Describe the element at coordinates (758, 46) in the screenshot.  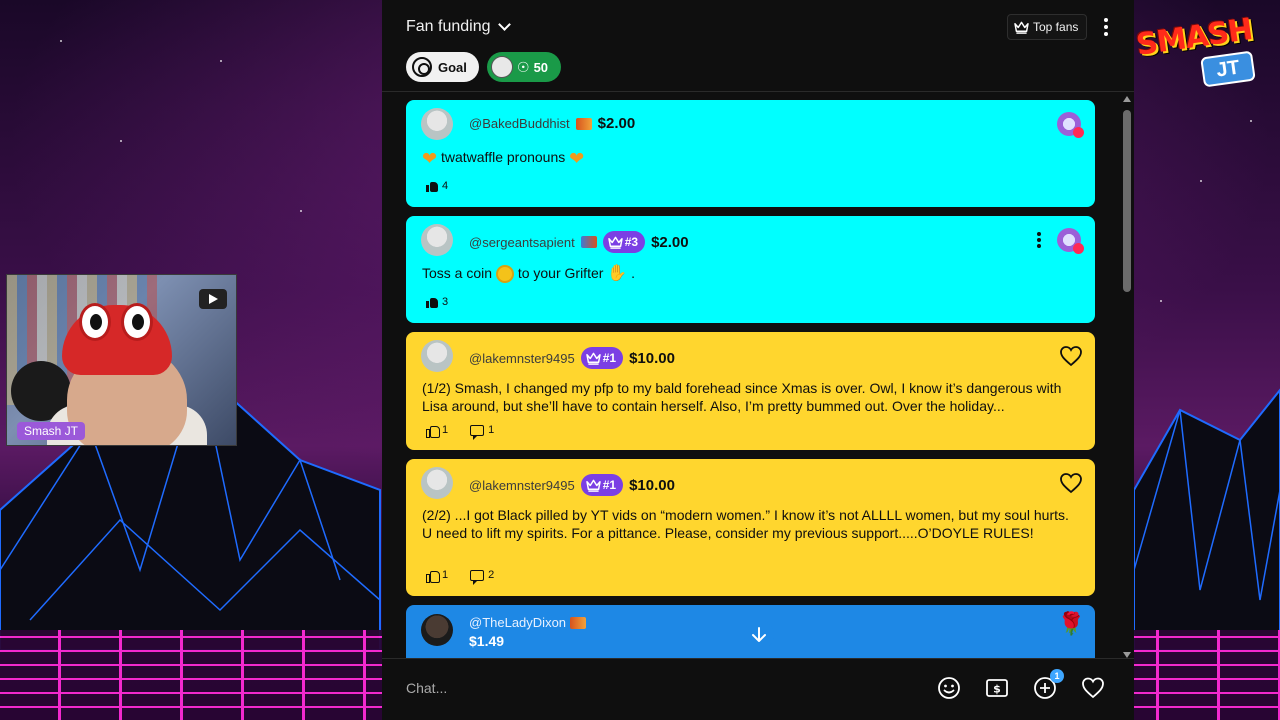
I see `panel-header: Fan funding Top fans Goal ☉ 50` at that location.